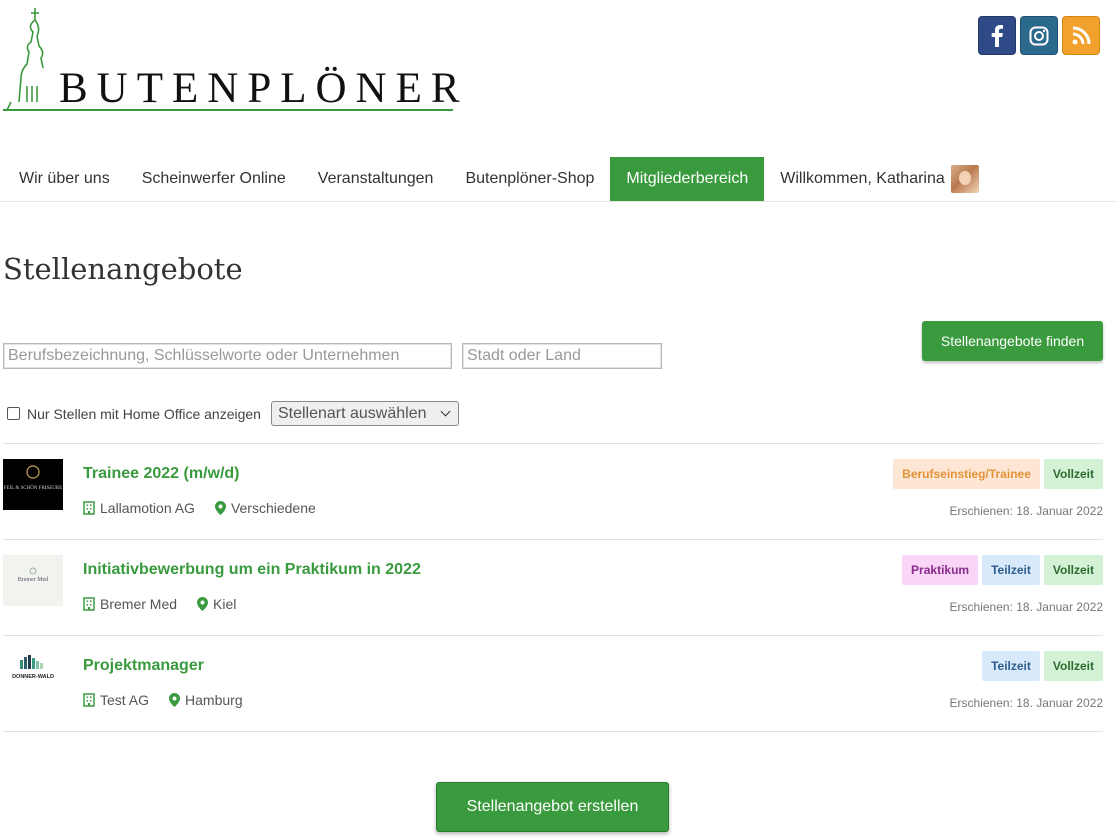 The height and width of the screenshot is (838, 1117). Describe the element at coordinates (940, 570) in the screenshot. I see `tag-praktikum: Praktikum` at that location.